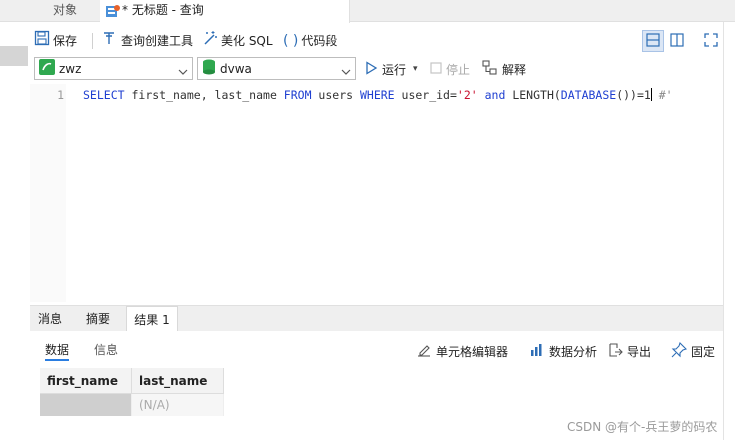 This screenshot has height=440, width=735. What do you see at coordinates (57, 351) in the screenshot?
I see `subtab-data: 数据` at bounding box center [57, 351].